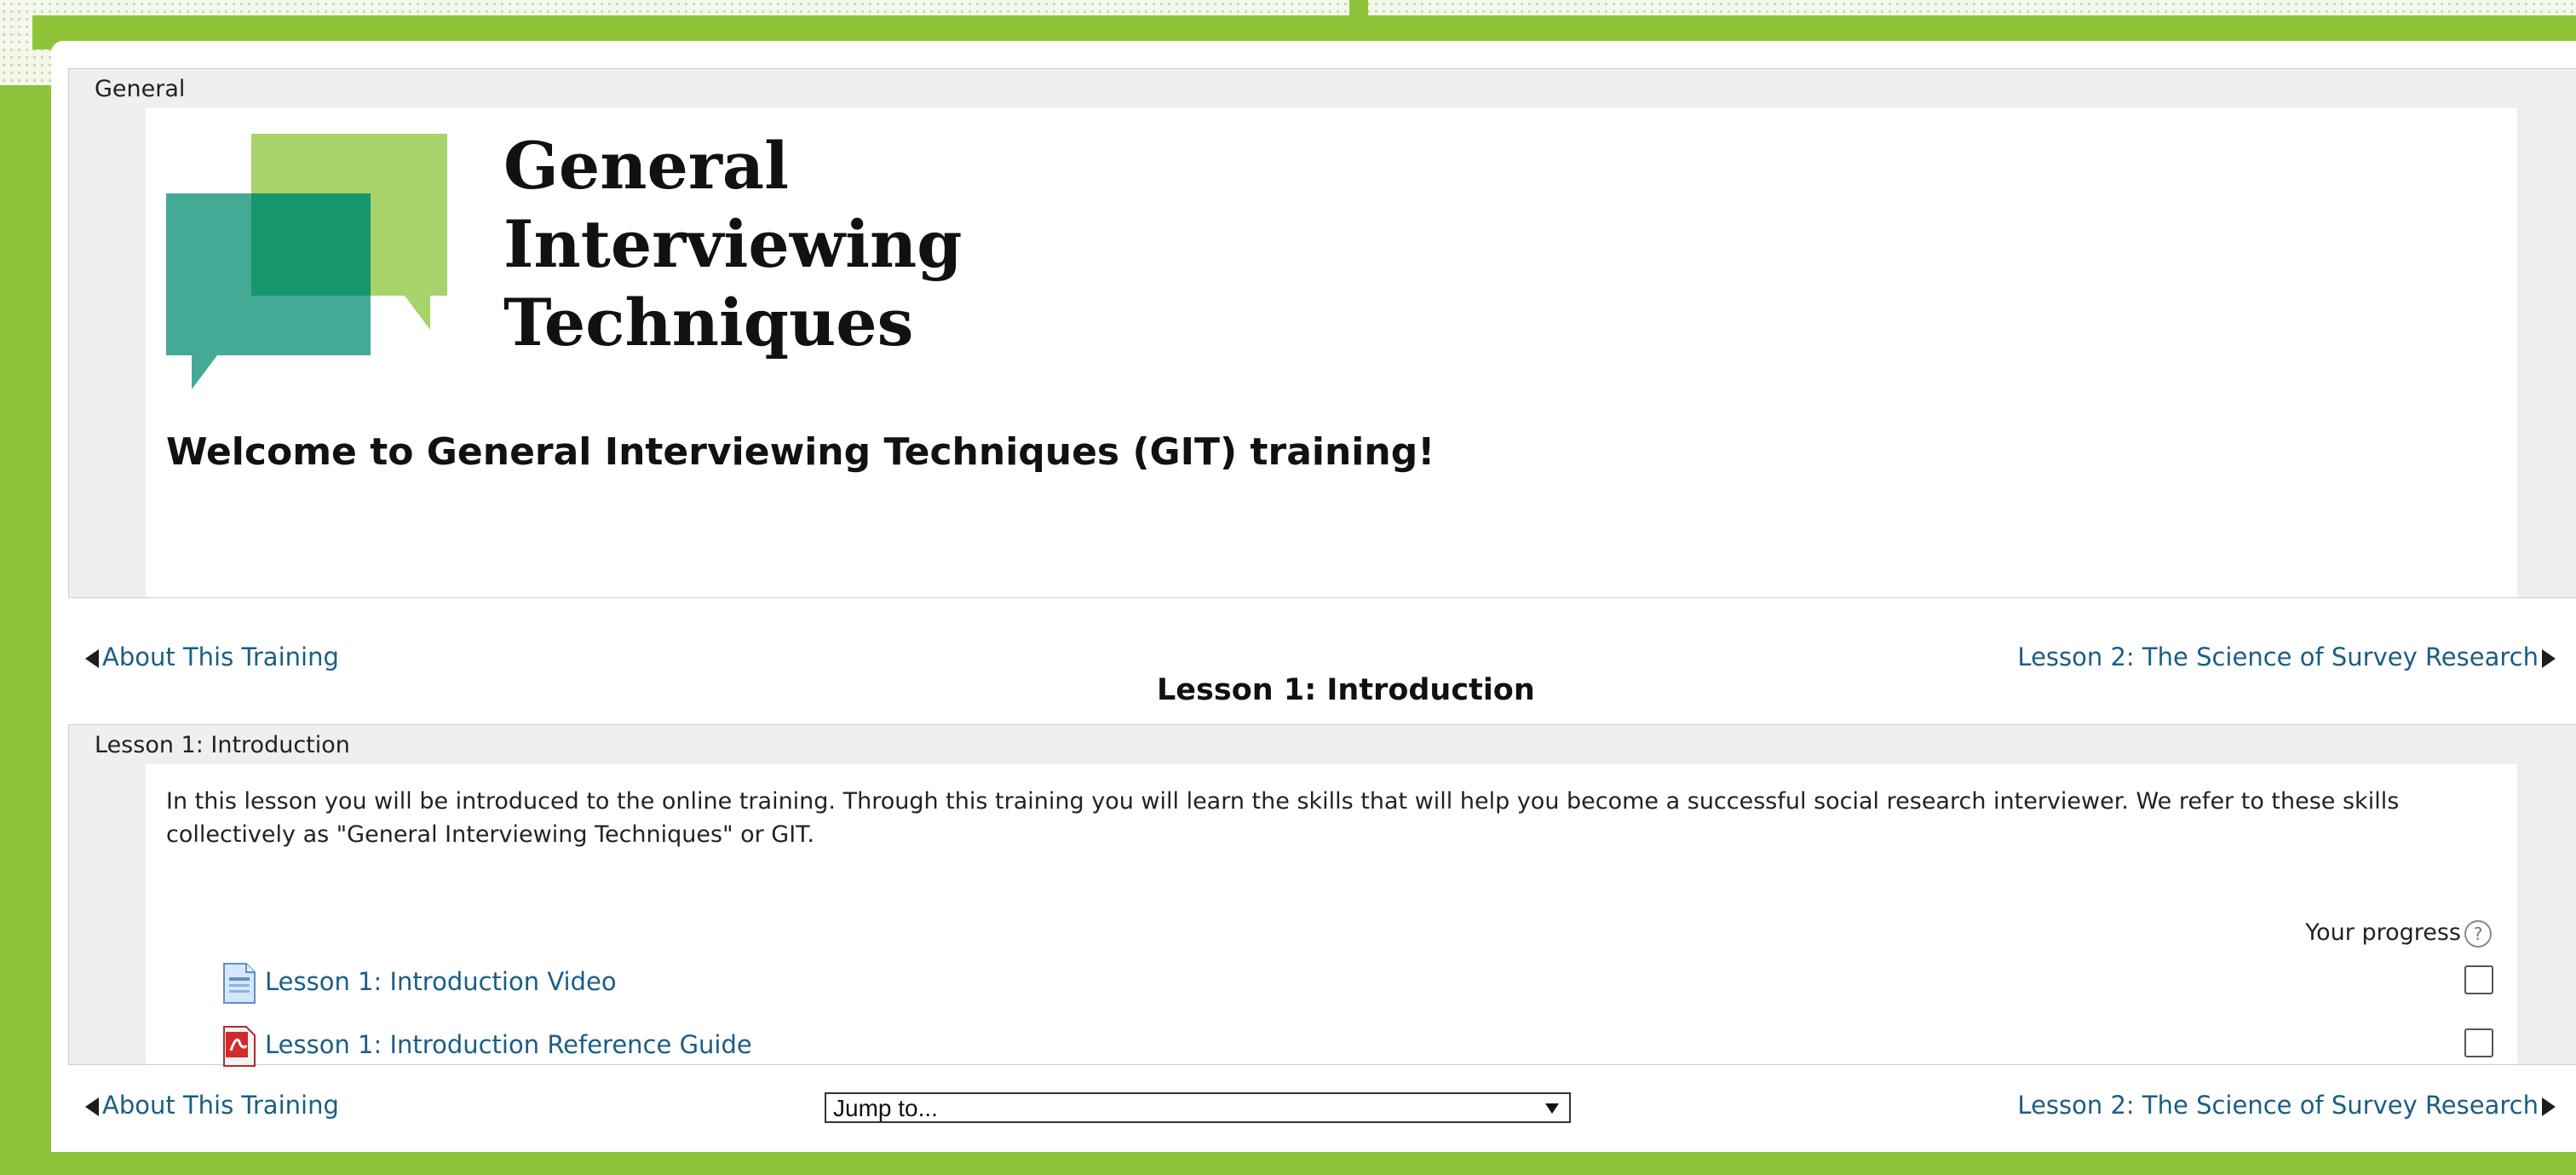 This screenshot has width=2576, height=1175. I want to click on logo-title-line-2: Interviewing, so click(733, 244).